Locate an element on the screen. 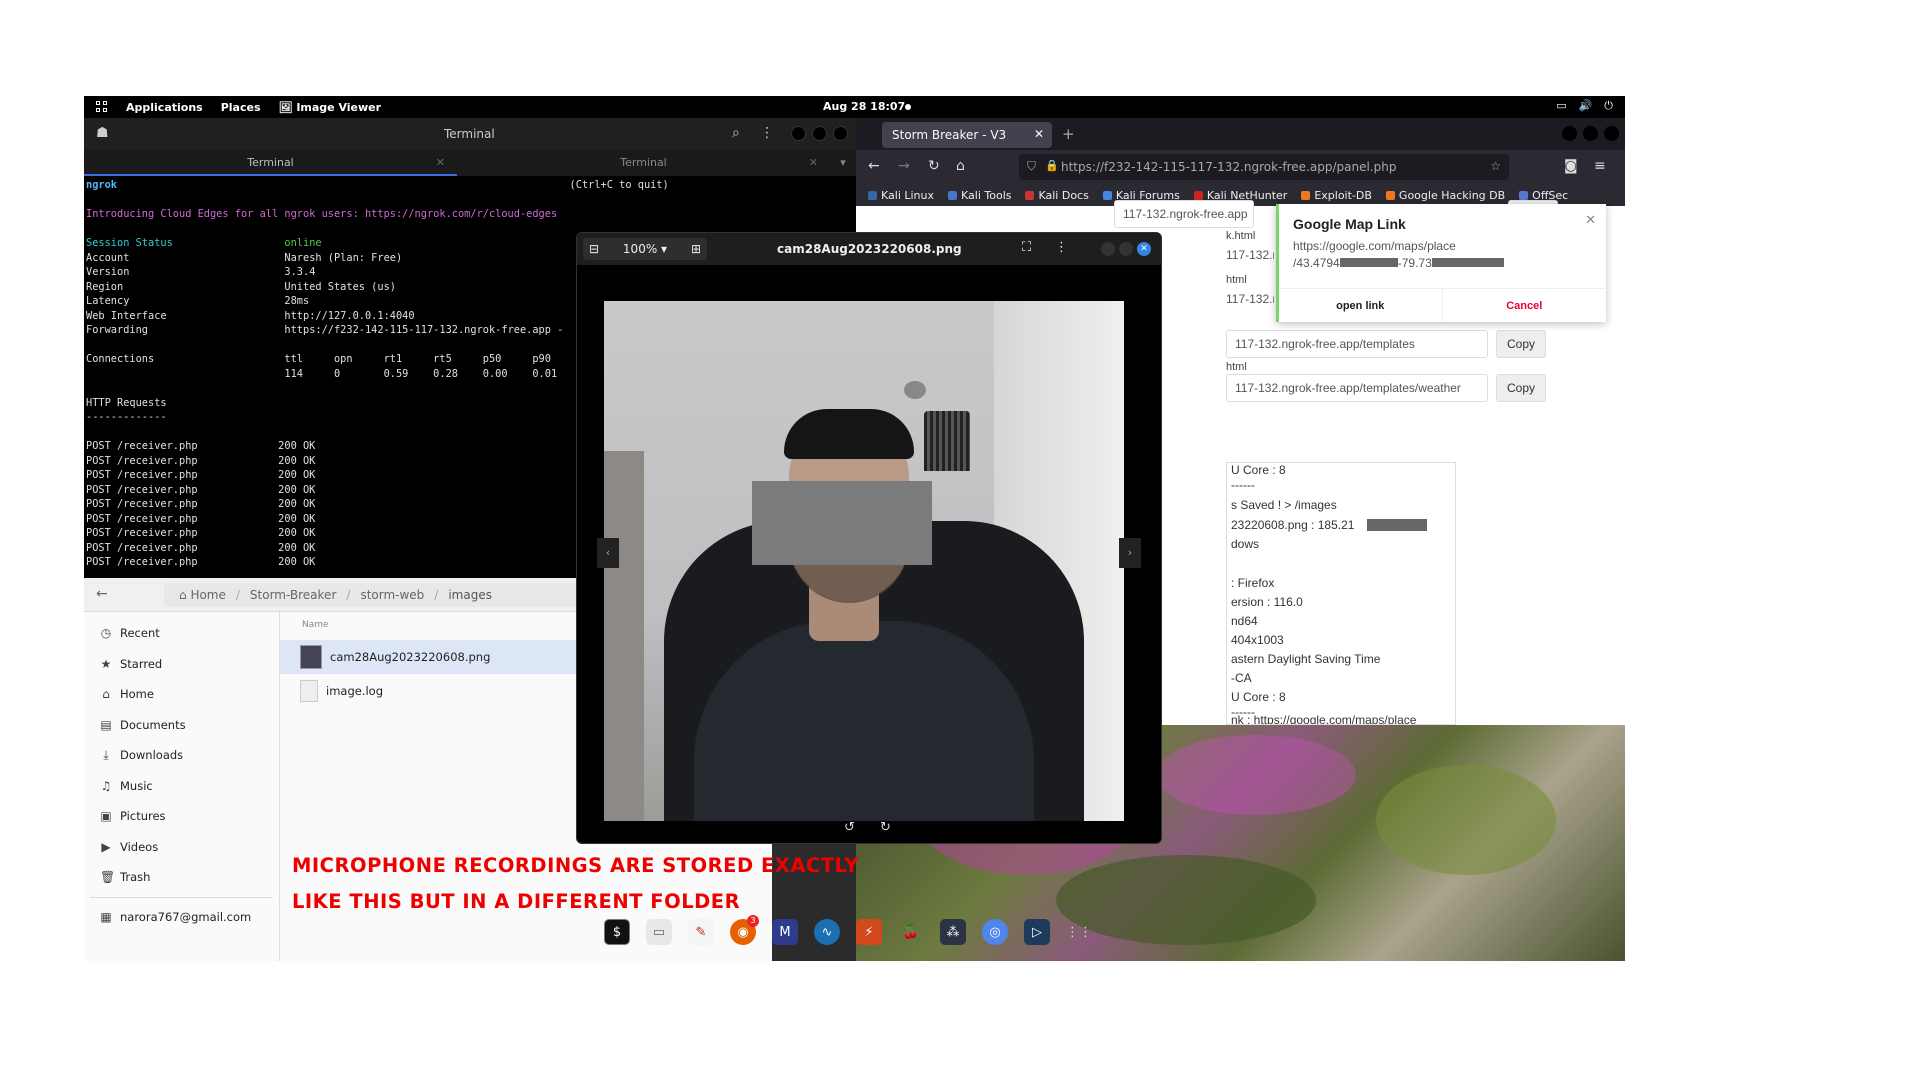 This screenshot has height=1080, width=1920. system-tray: ▭ 🔊 ⏻ is located at coordinates (1584, 106).